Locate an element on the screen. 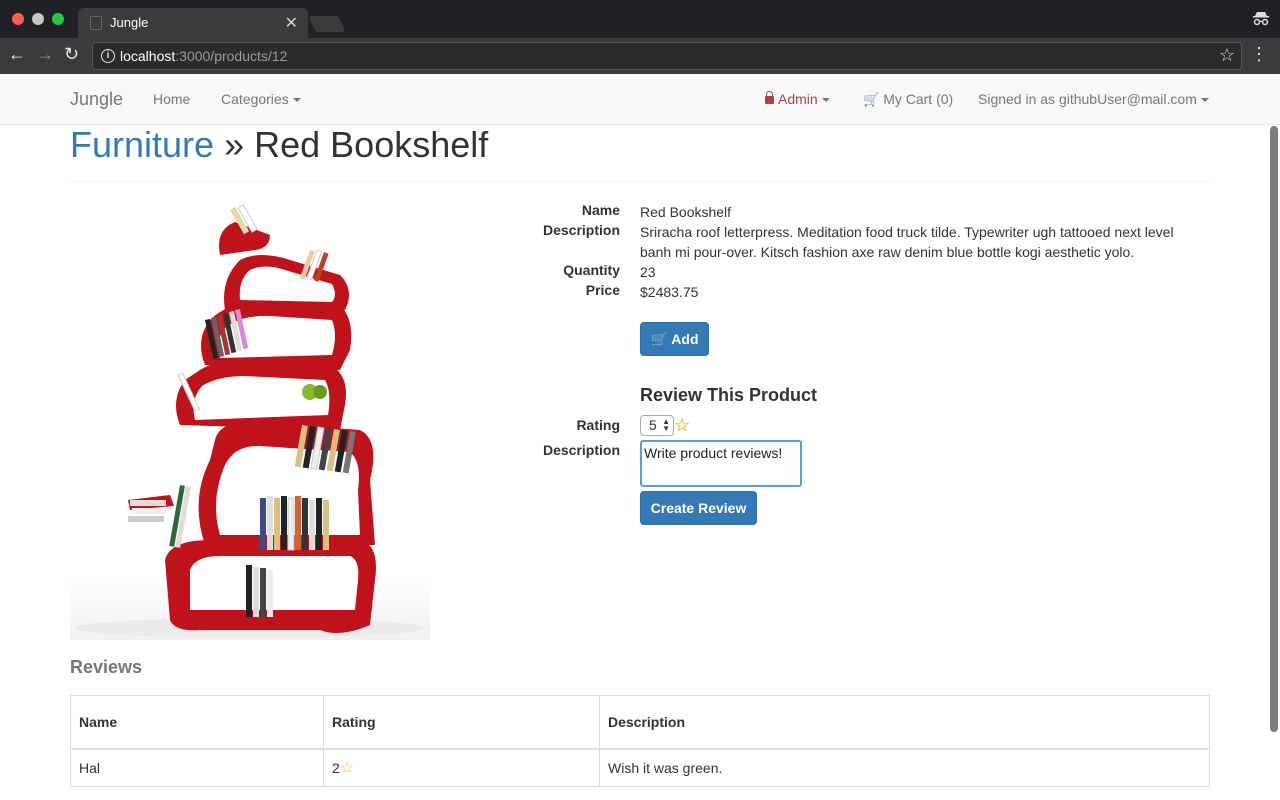 The image size is (1280, 800). nav-cart-link: 🛒 My Cart (0) is located at coordinates (908, 99).